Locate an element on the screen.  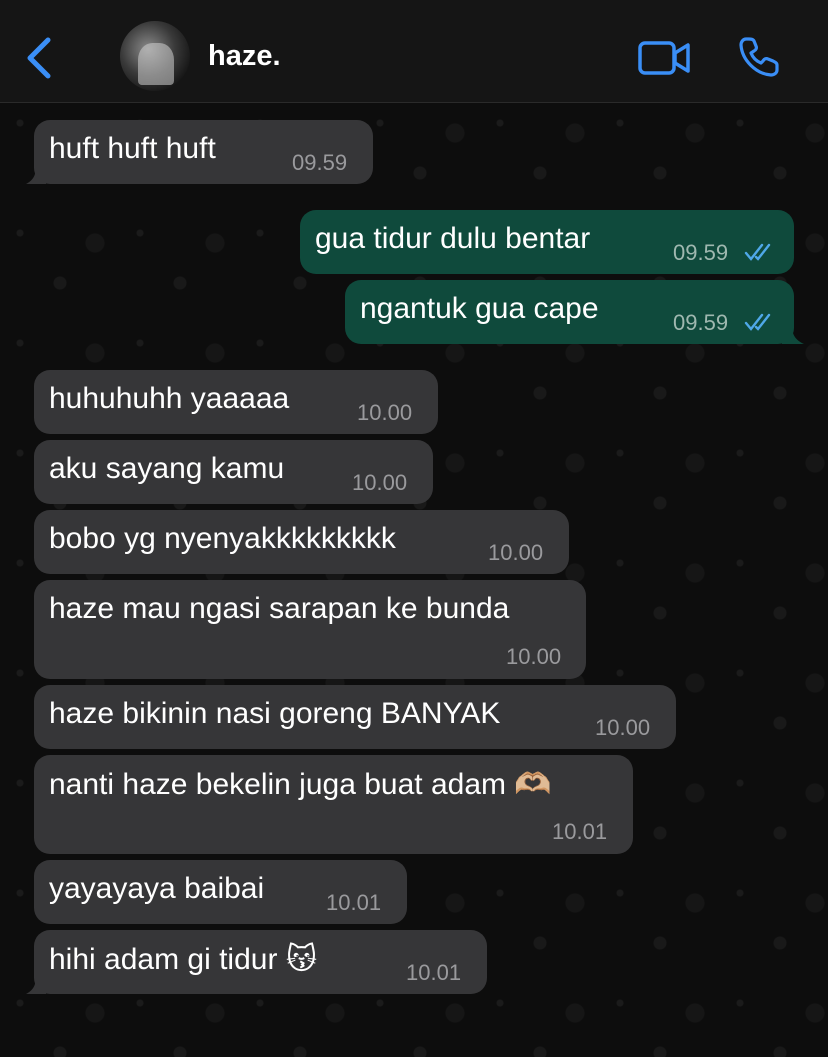
contact-name: haze. is located at coordinates (244, 56).